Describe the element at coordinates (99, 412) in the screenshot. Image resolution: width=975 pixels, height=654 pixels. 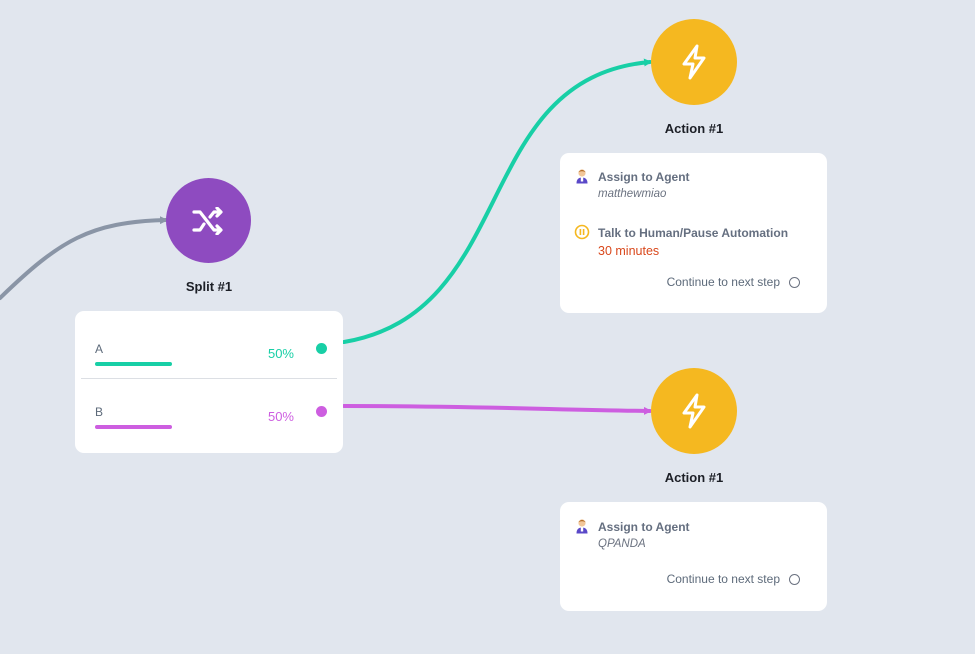
I see `branch-name: B` at that location.